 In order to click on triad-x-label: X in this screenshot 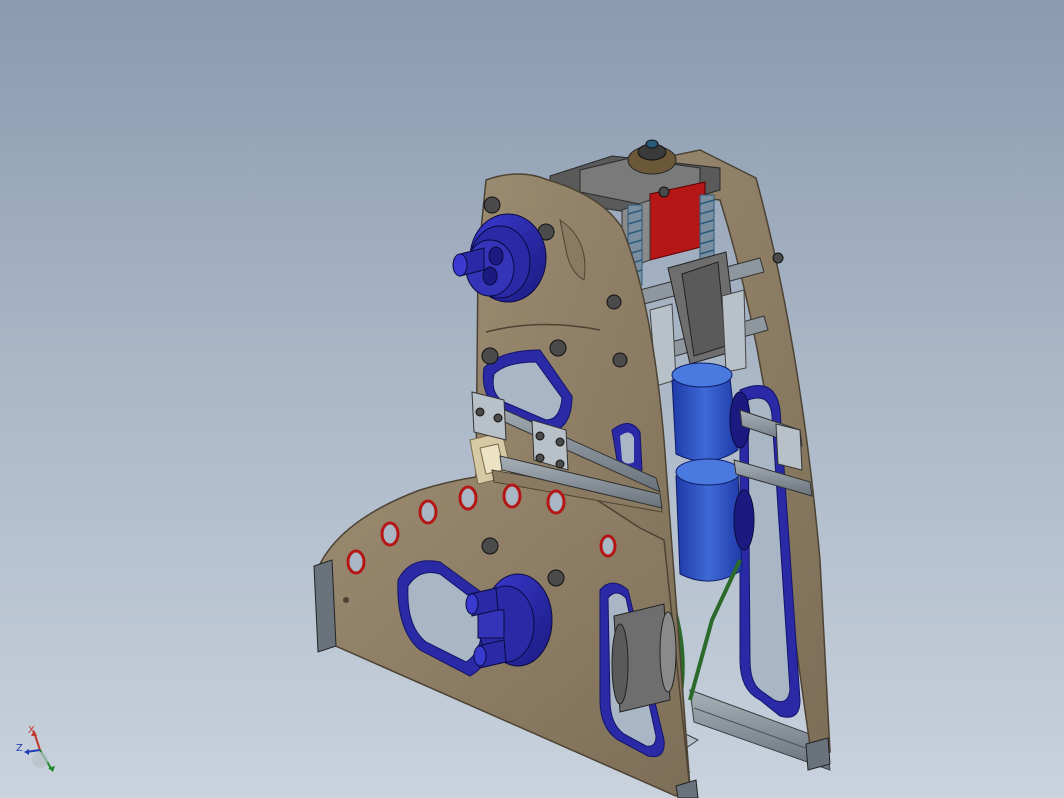, I will do `click(31, 730)`.